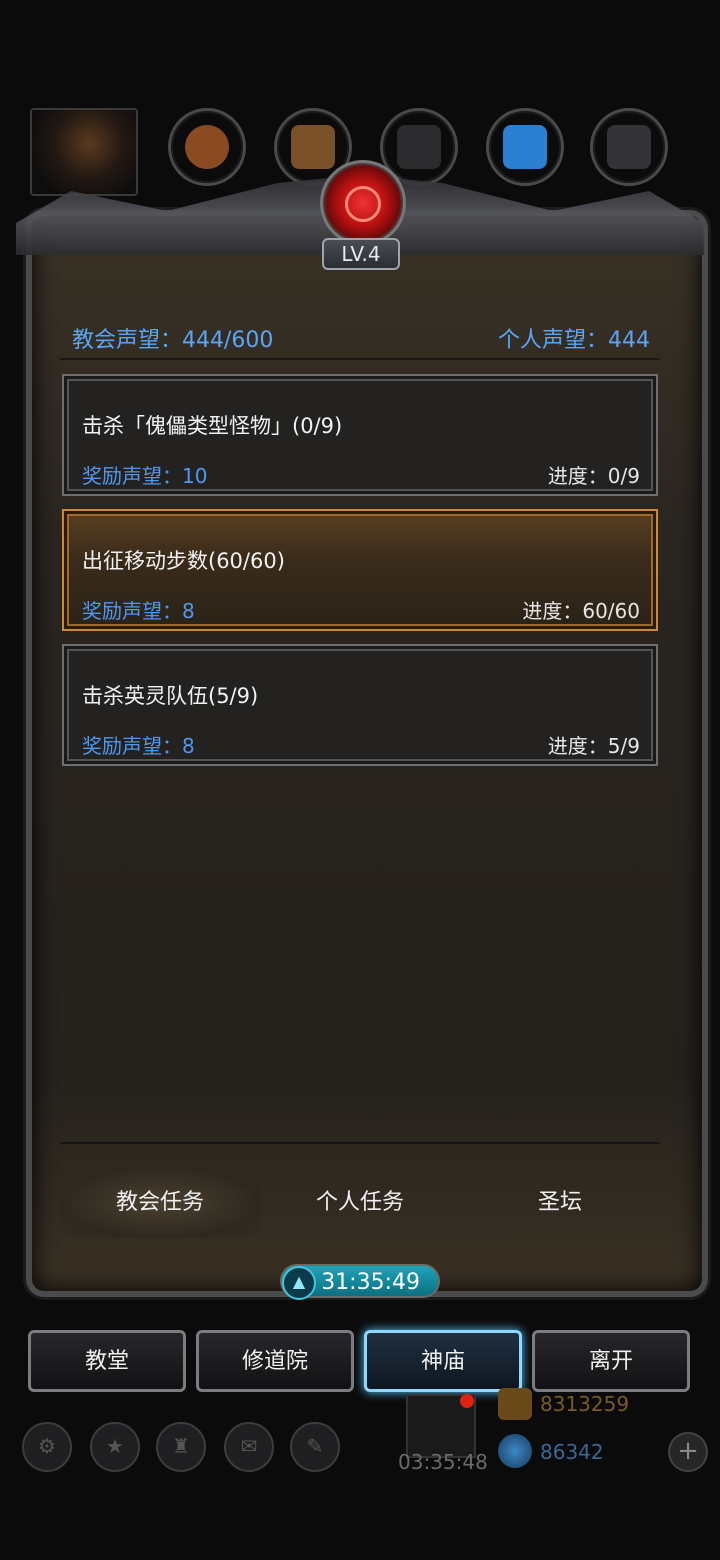 This screenshot has height=1560, width=720. What do you see at coordinates (593, 476) in the screenshot?
I see `task-progress: 进度：0/9` at bounding box center [593, 476].